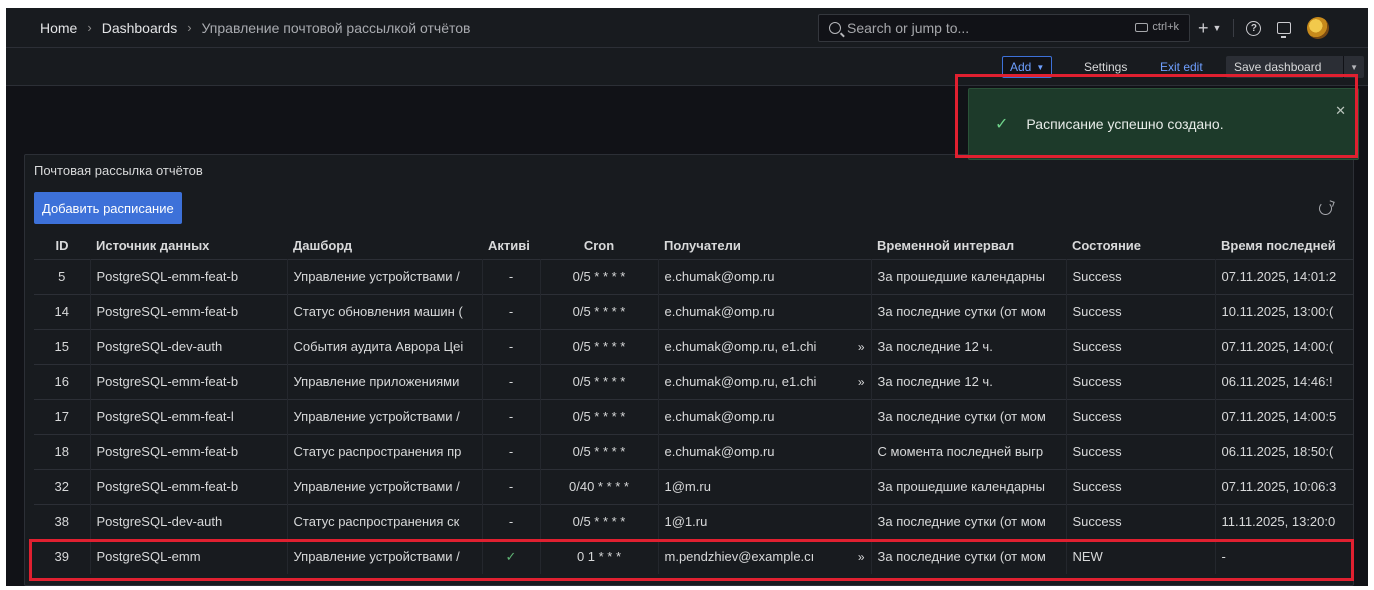  I want to click on keyboard-shortcut: ctrl+k, so click(1157, 27).